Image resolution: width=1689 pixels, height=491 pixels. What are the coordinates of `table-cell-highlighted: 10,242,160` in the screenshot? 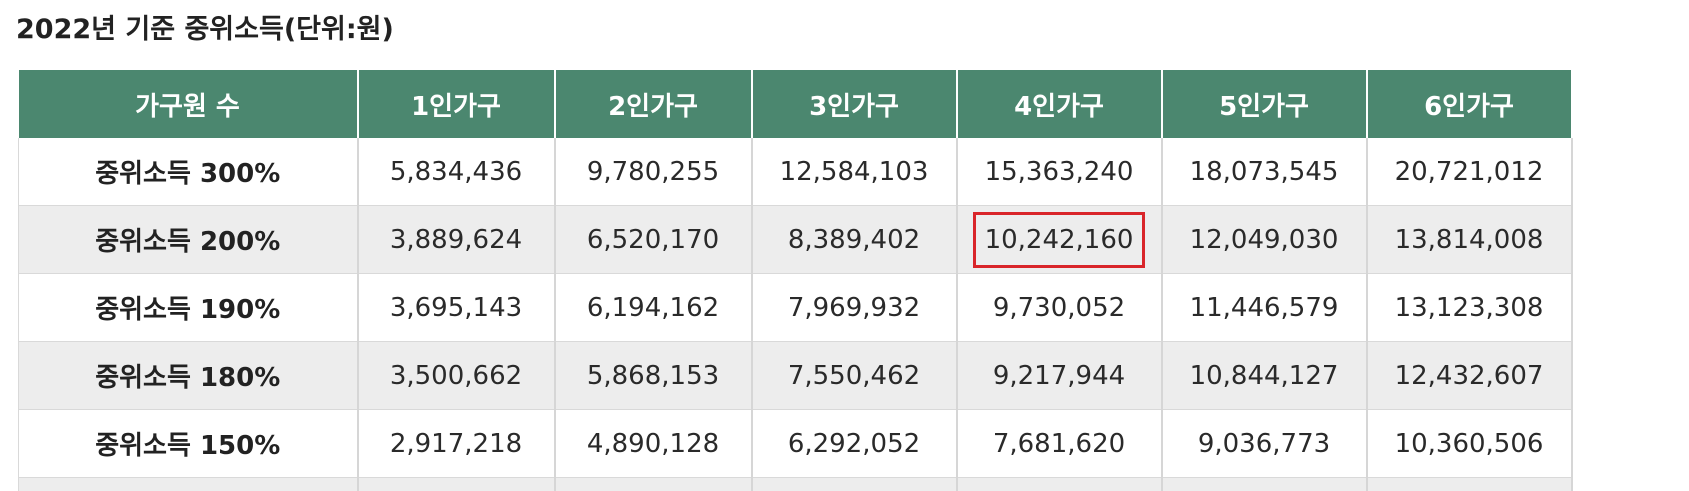 It's located at (1059, 239).